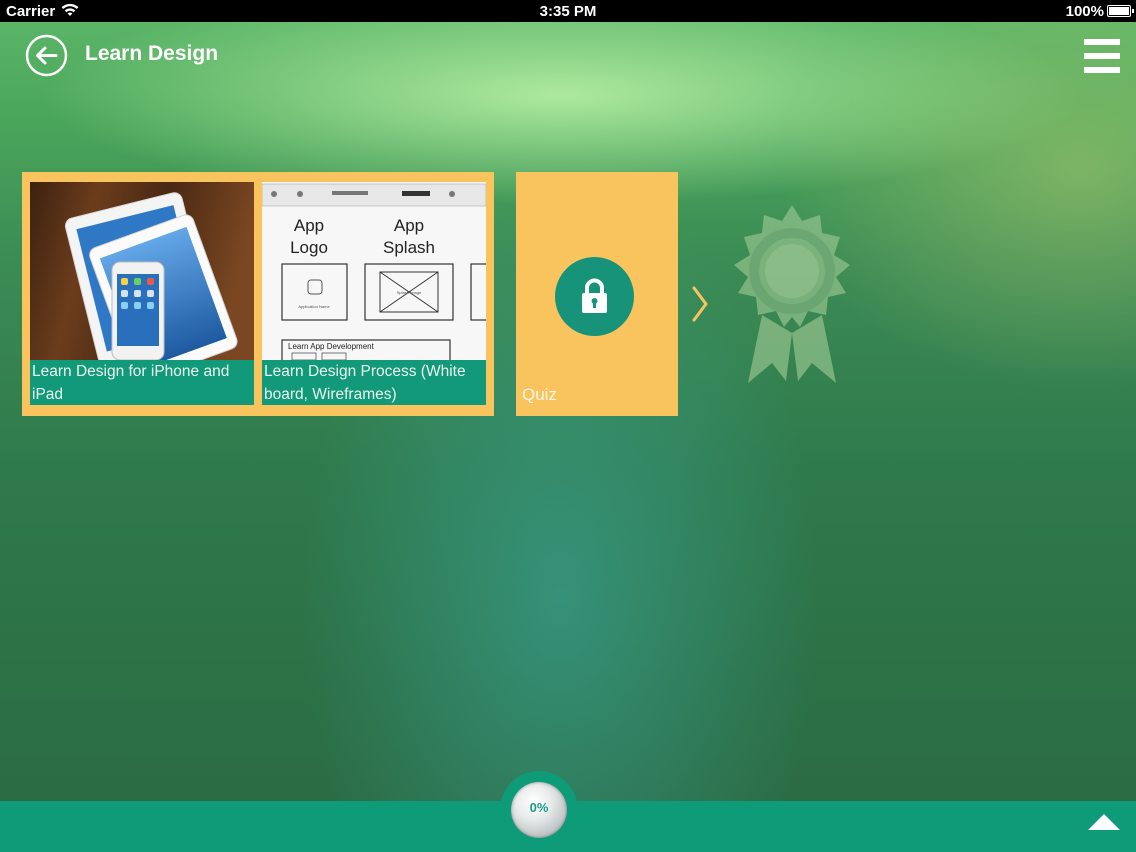 Image resolution: width=1136 pixels, height=852 pixels. I want to click on progress-percentage: 0%, so click(539, 807).